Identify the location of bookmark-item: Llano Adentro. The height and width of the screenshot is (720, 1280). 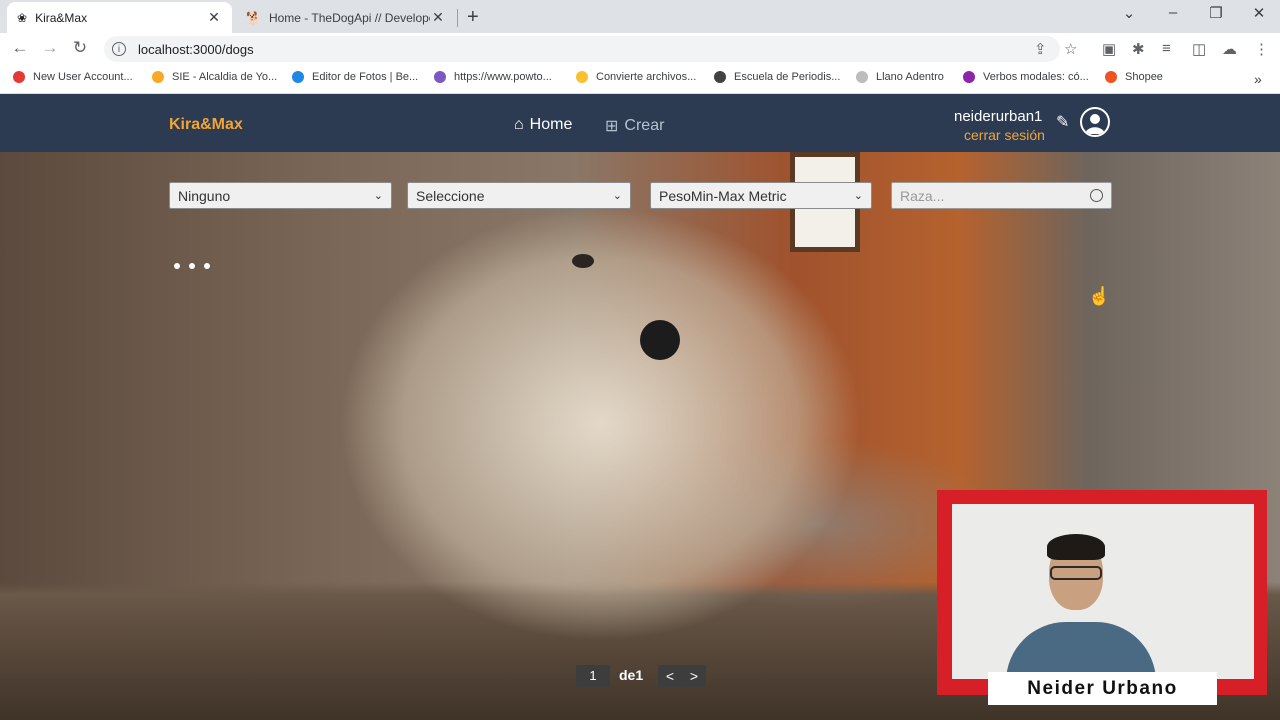
(900, 77).